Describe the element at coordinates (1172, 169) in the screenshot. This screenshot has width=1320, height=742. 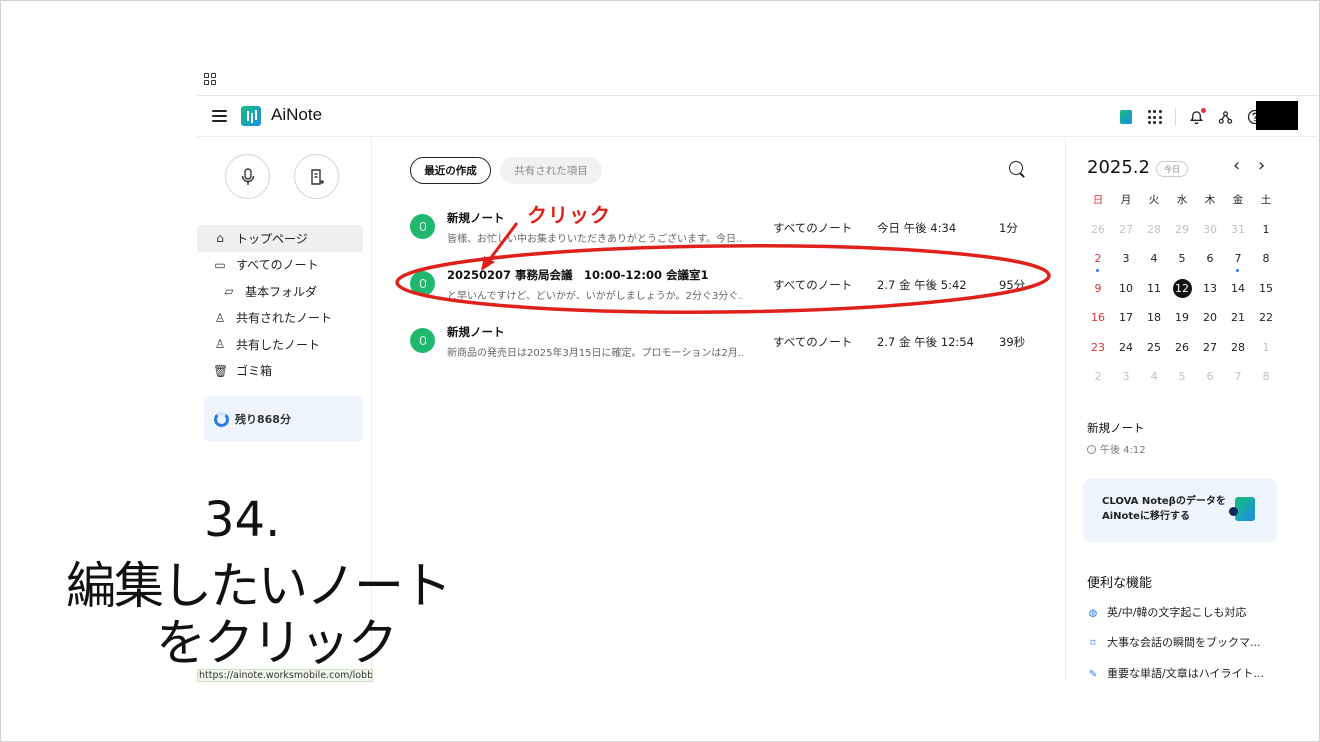
I see `today-button: 今日` at that location.